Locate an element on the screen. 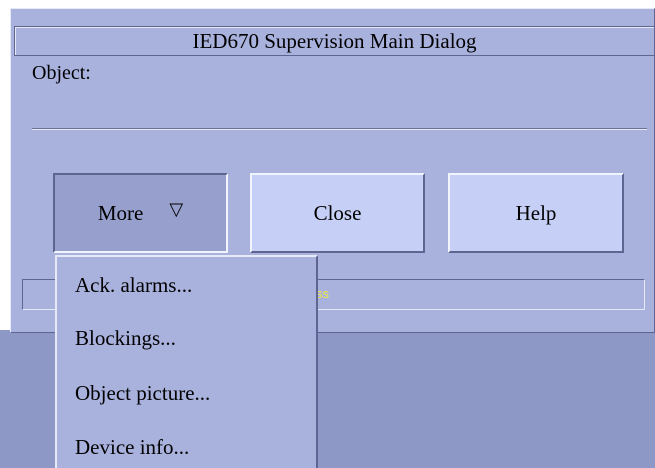 The width and height of the screenshot is (655, 468). more-button-label: More is located at coordinates (120, 212).